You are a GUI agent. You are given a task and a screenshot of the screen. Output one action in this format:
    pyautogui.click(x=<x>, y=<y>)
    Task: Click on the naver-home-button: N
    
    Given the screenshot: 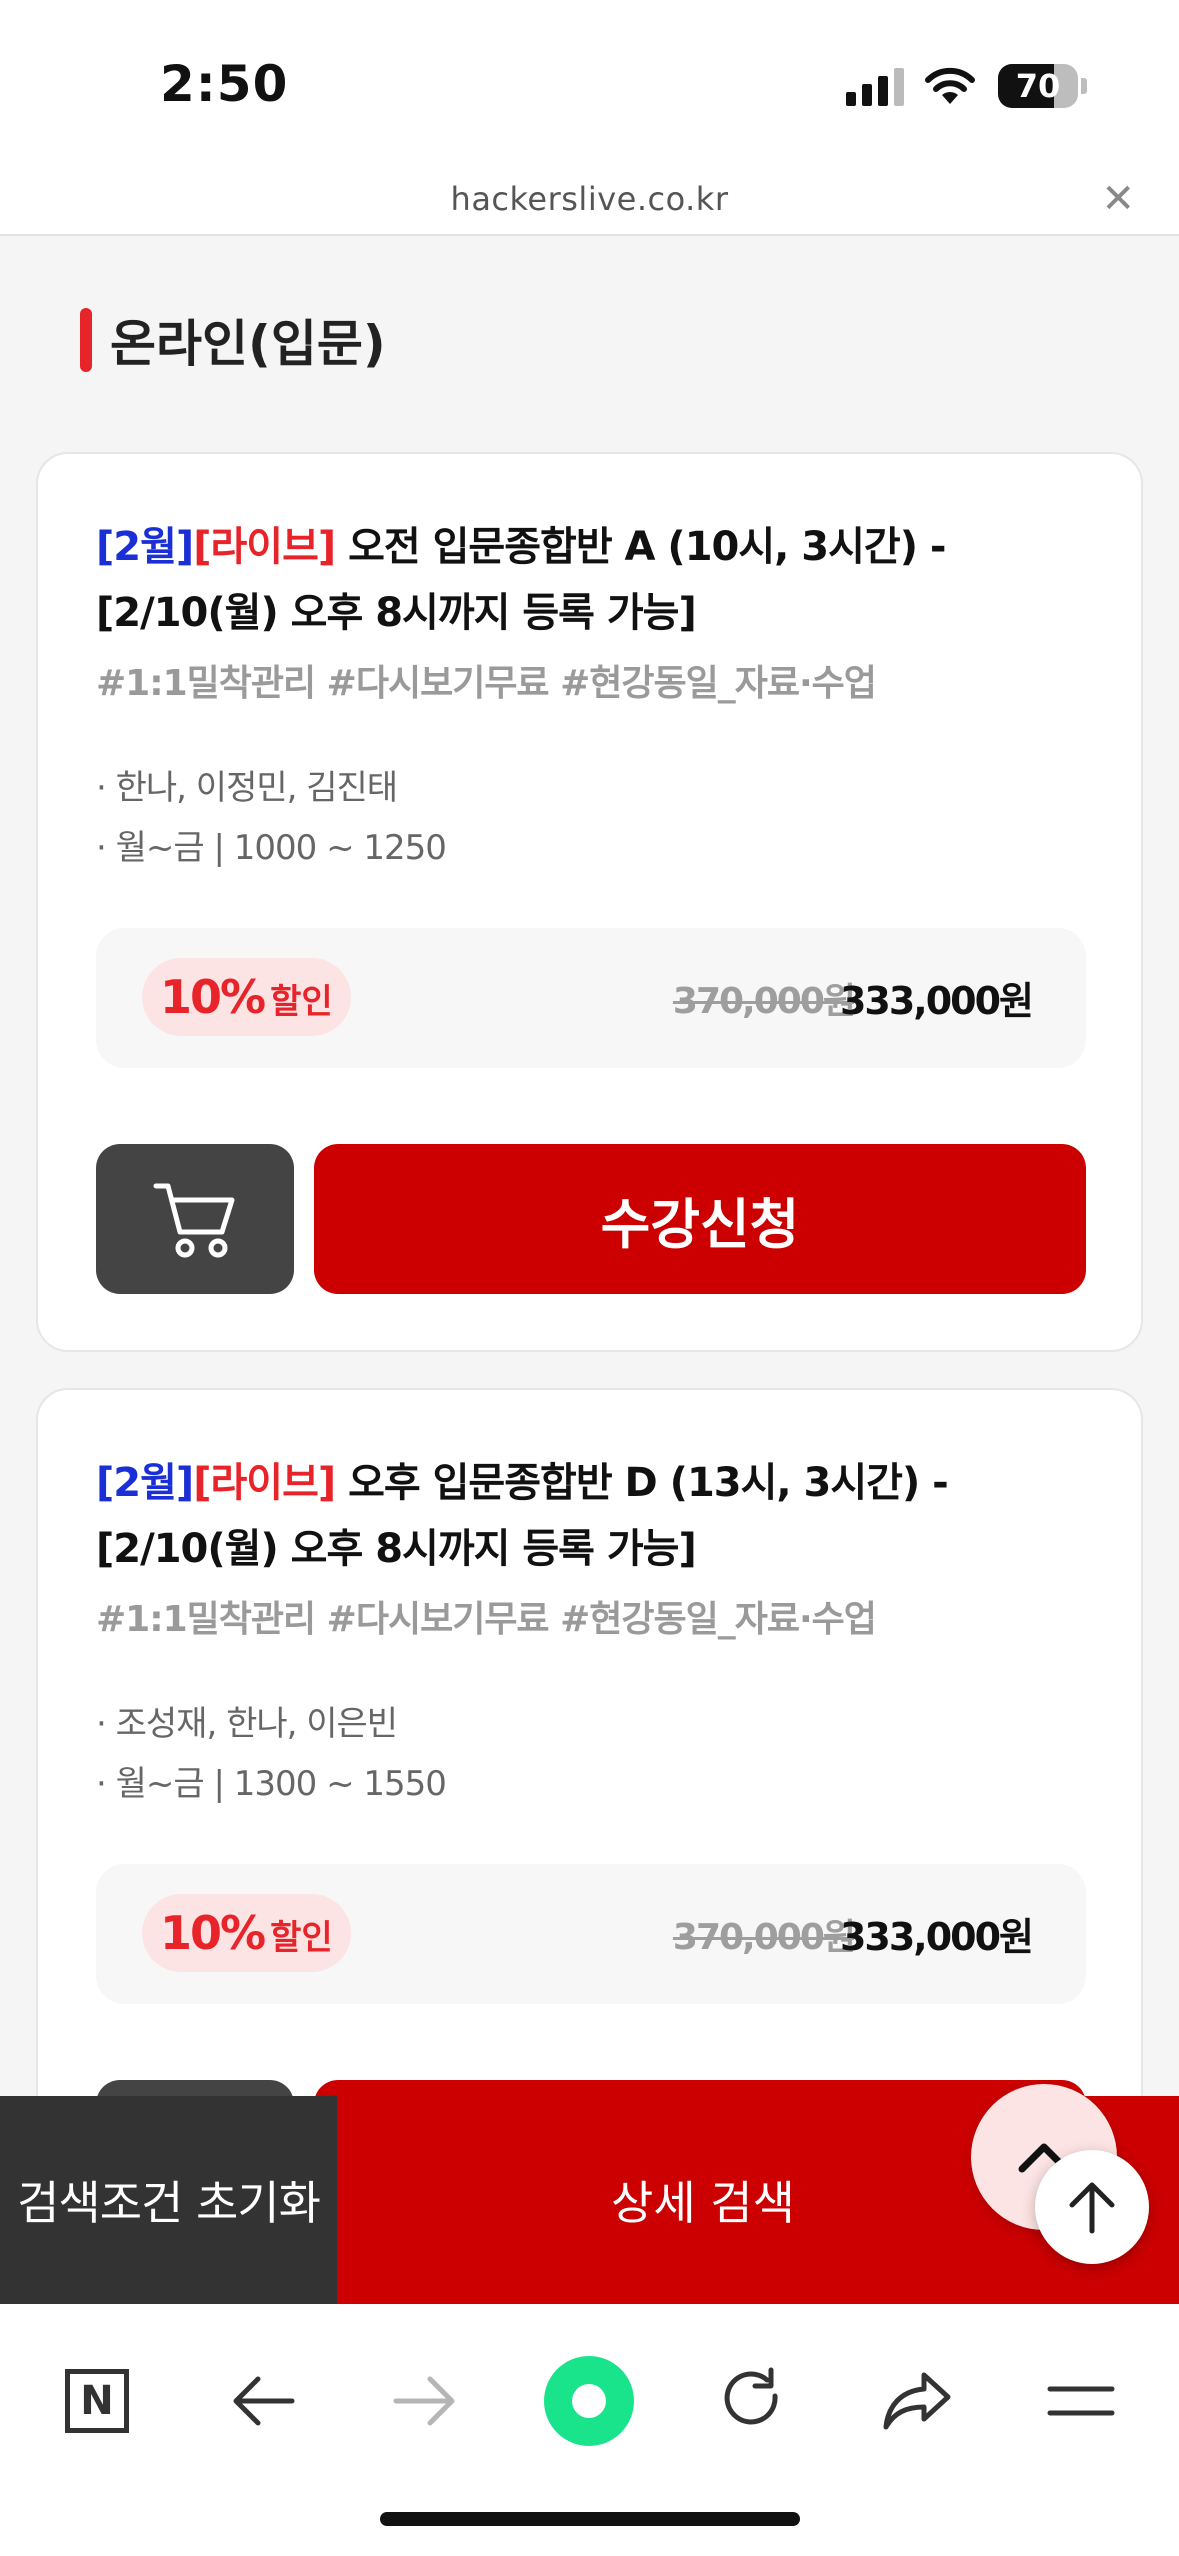 What is the action you would take?
    pyautogui.click(x=97, y=2401)
    